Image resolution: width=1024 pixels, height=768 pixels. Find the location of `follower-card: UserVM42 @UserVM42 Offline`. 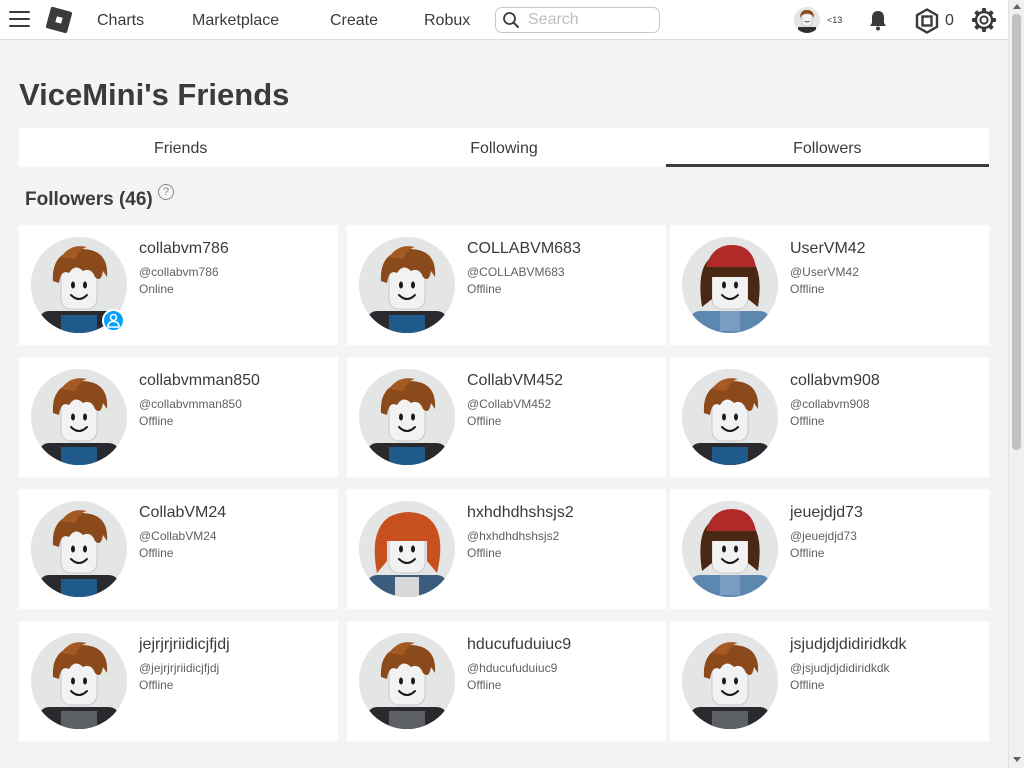

follower-card: UserVM42 @UserVM42 Offline is located at coordinates (829, 285).